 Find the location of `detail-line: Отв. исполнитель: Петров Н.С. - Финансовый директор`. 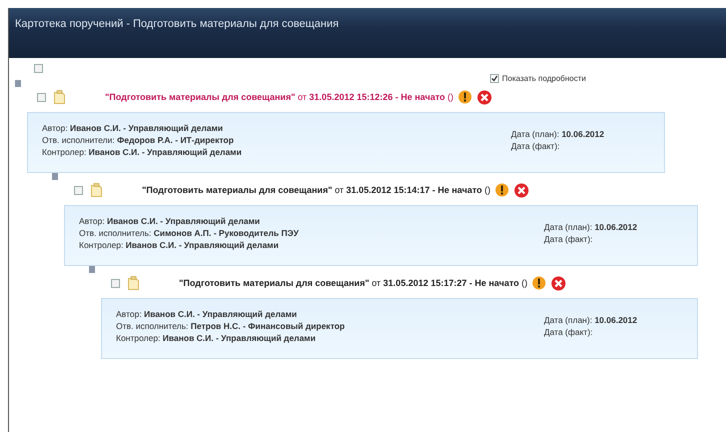

detail-line: Отв. исполнитель: Петров Н.С. - Финансовый директор is located at coordinates (230, 326).